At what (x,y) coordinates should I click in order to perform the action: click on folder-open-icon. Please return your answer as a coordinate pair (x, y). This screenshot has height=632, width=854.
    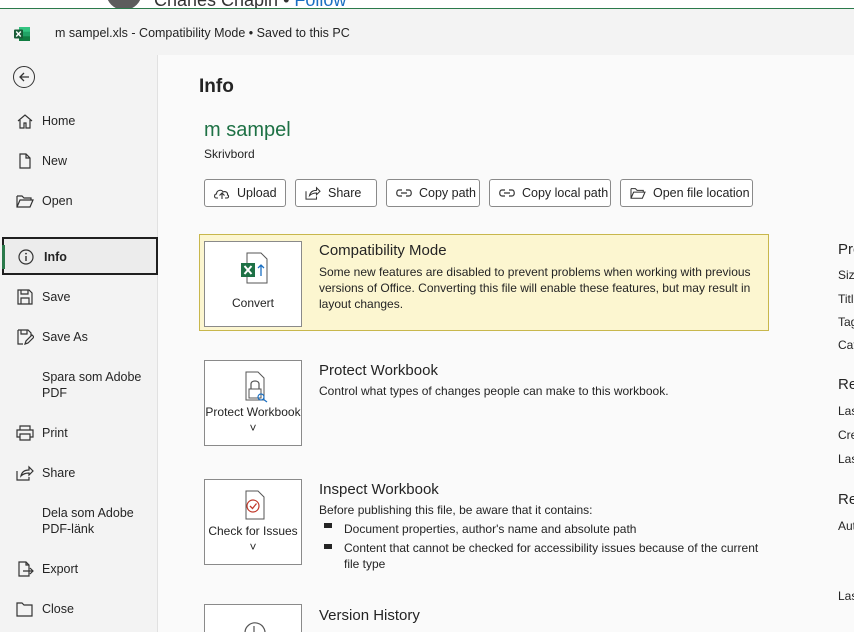
    Looking at the image, I should click on (25, 201).